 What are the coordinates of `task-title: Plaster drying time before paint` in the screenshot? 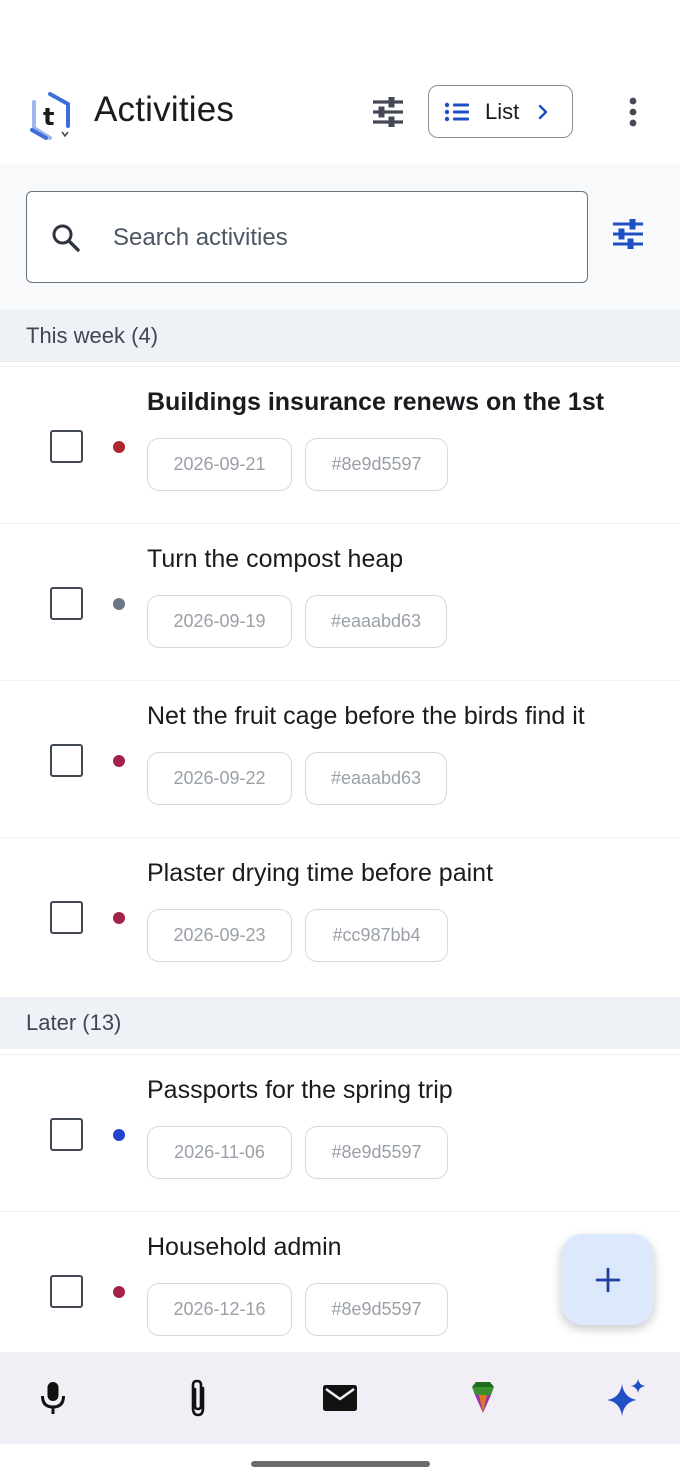 It's located at (320, 873).